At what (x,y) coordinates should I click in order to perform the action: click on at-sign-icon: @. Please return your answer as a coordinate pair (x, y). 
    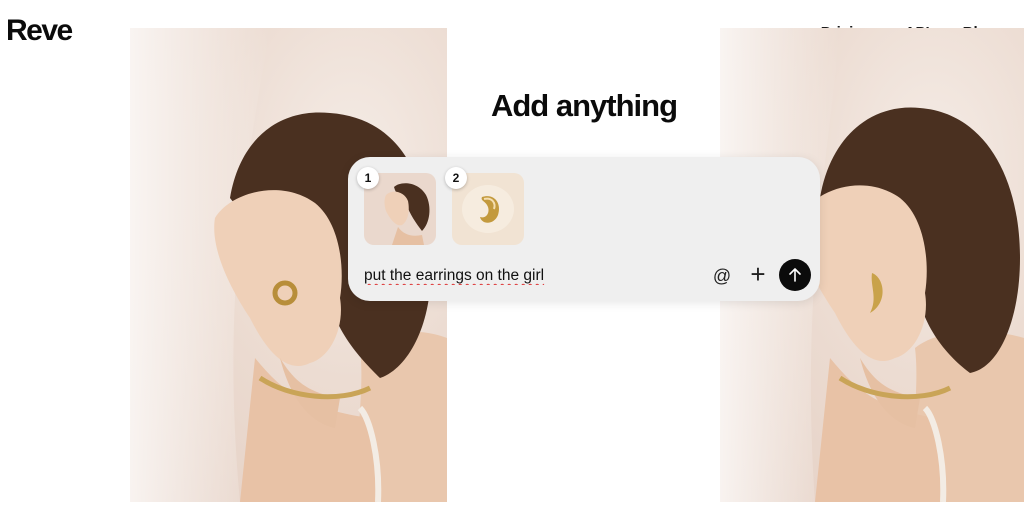
    Looking at the image, I should click on (722, 275).